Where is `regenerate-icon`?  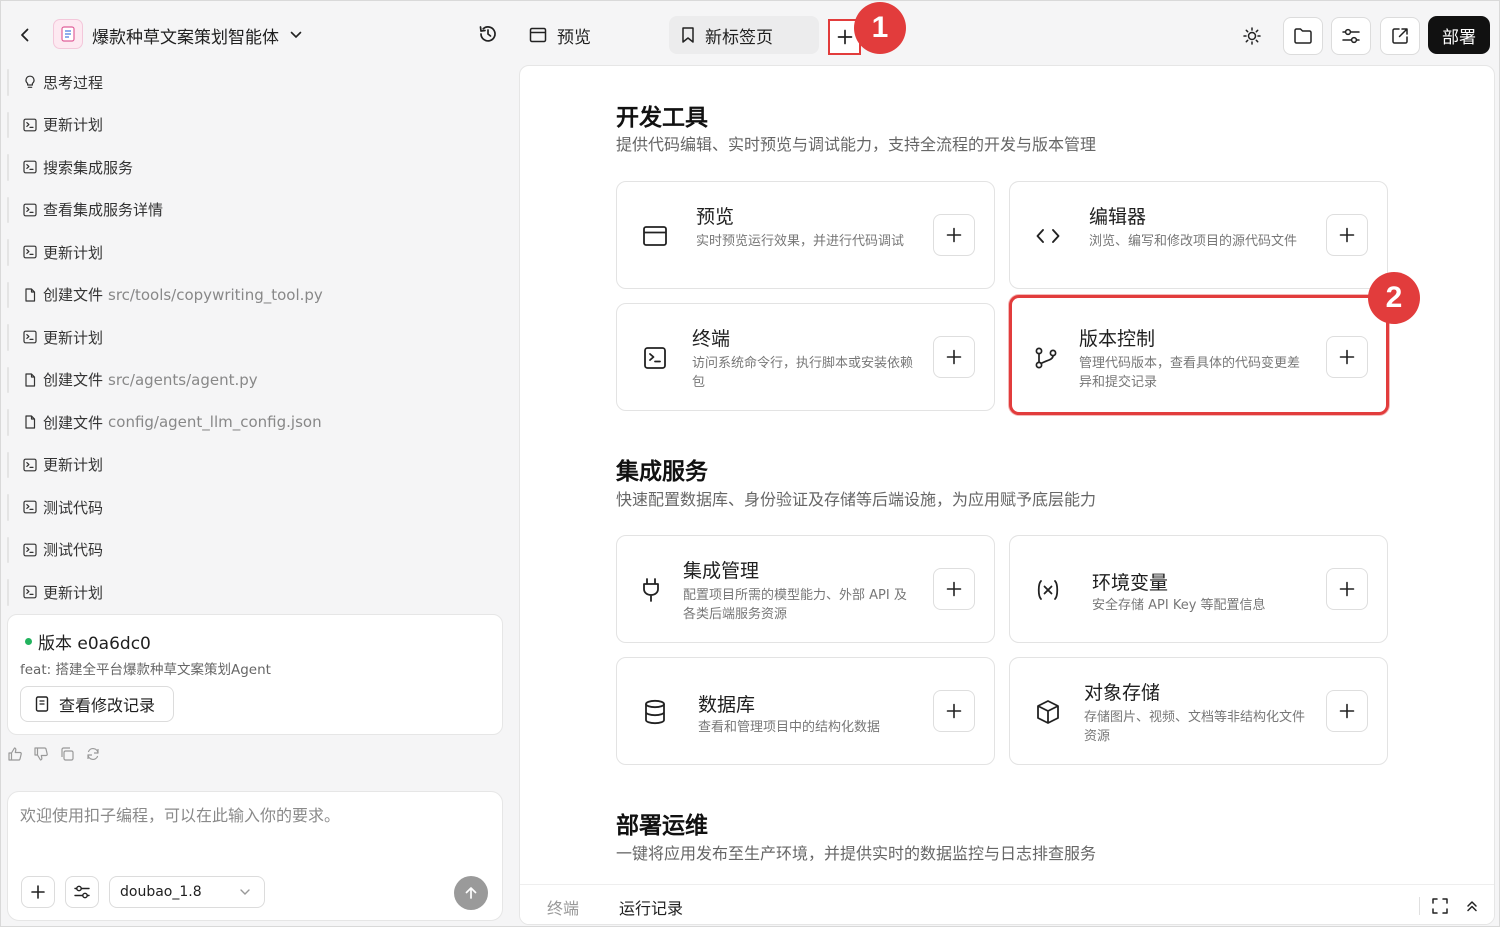
regenerate-icon is located at coordinates (93, 754).